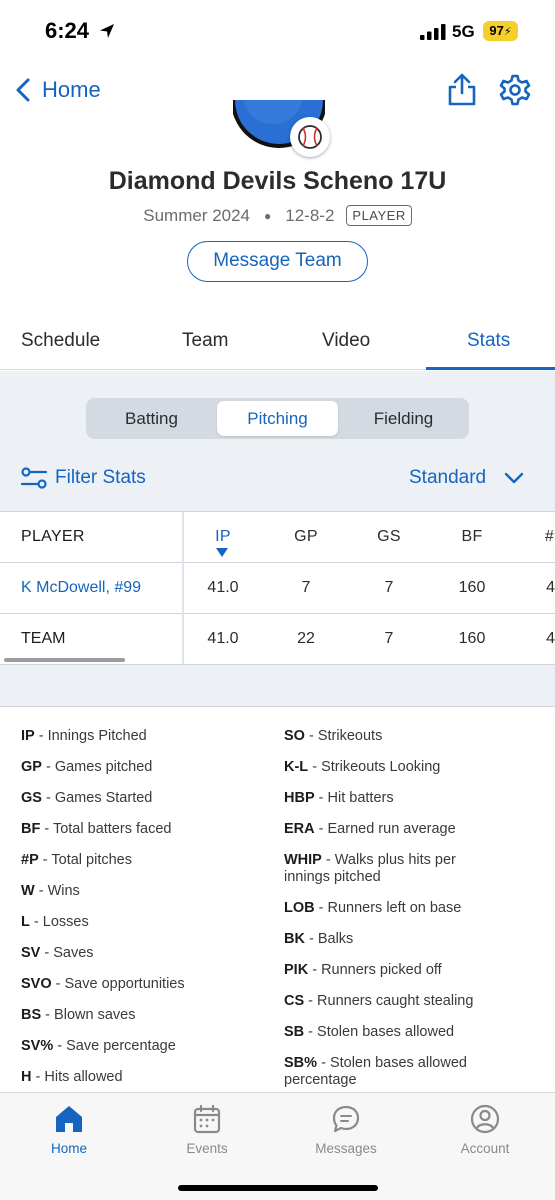  Describe the element at coordinates (87, 767) in the screenshot. I see `legend-item: GP - Games pitched` at that location.